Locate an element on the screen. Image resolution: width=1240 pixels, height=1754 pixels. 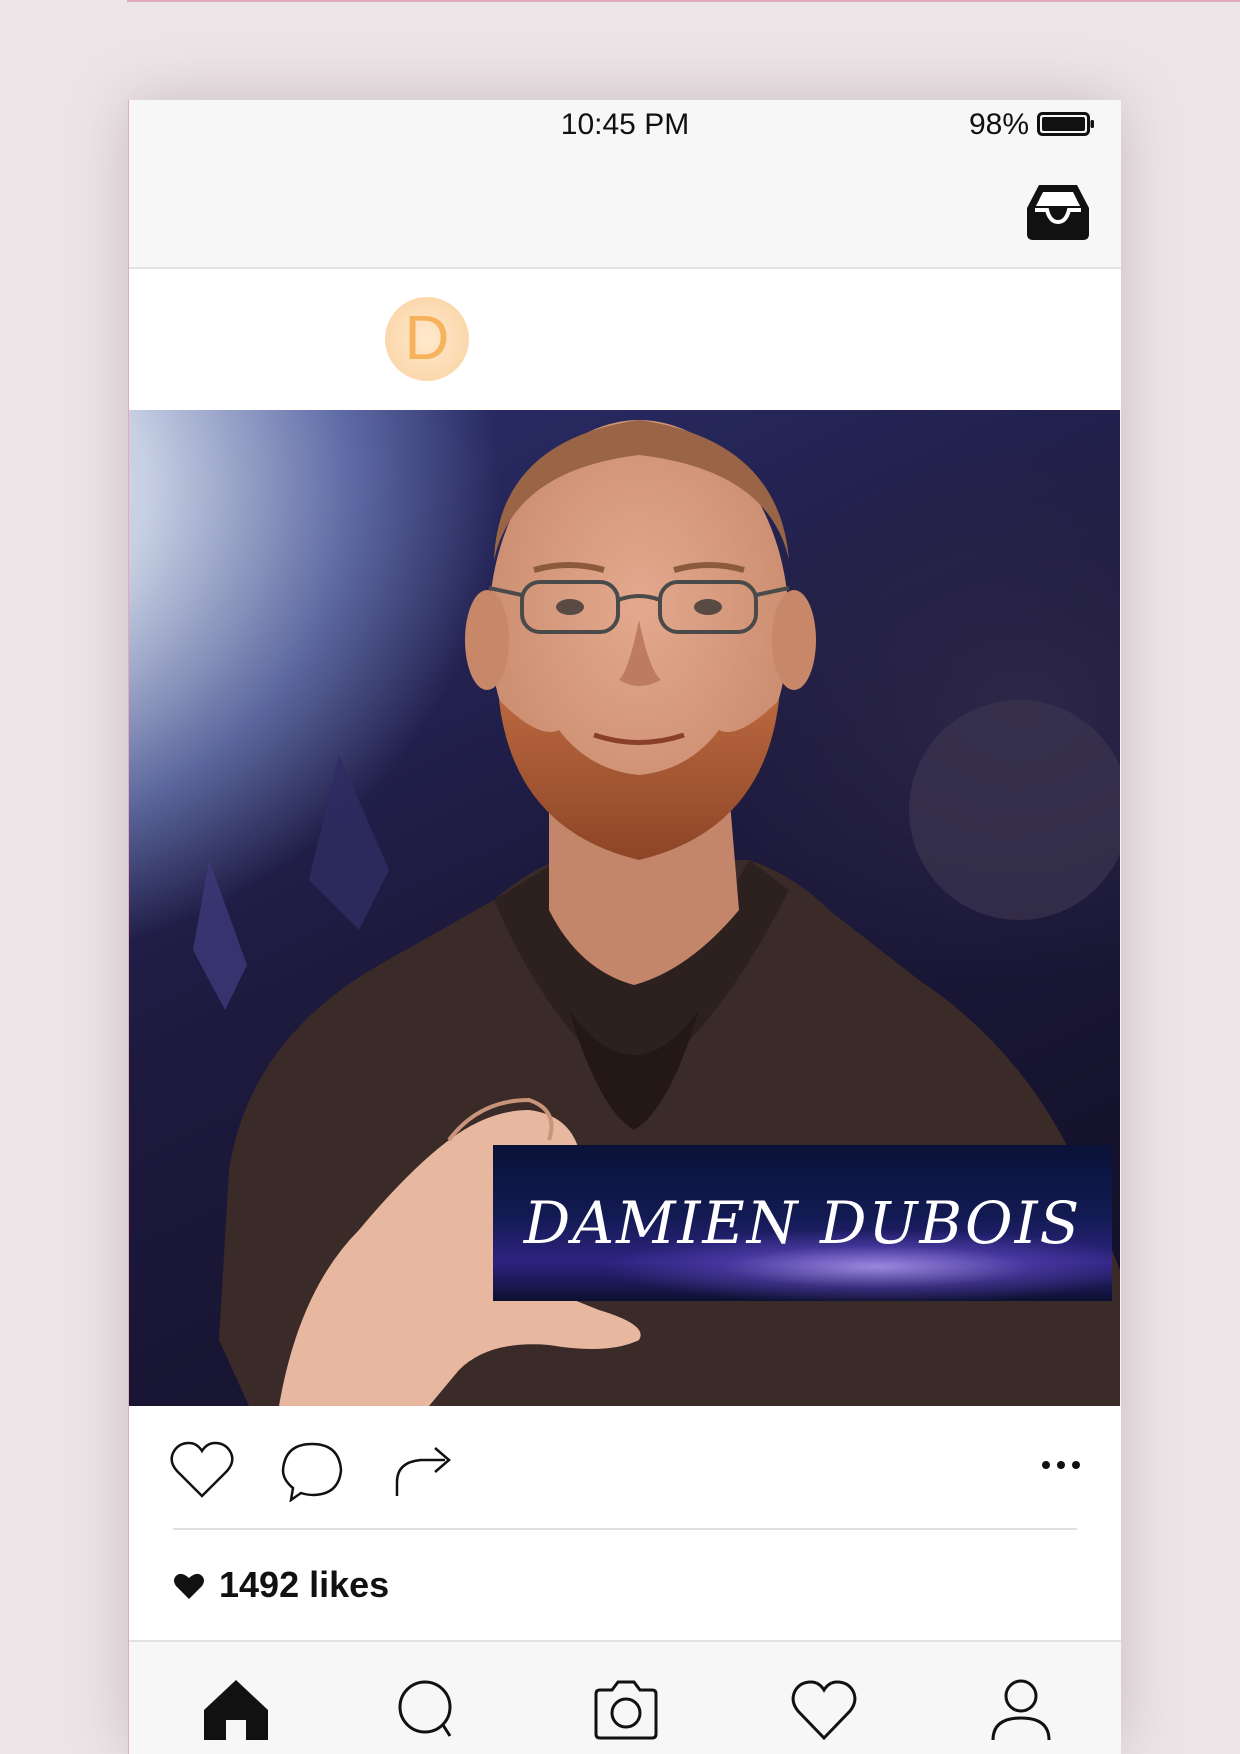
more-icon is located at coordinates (1061, 1465).